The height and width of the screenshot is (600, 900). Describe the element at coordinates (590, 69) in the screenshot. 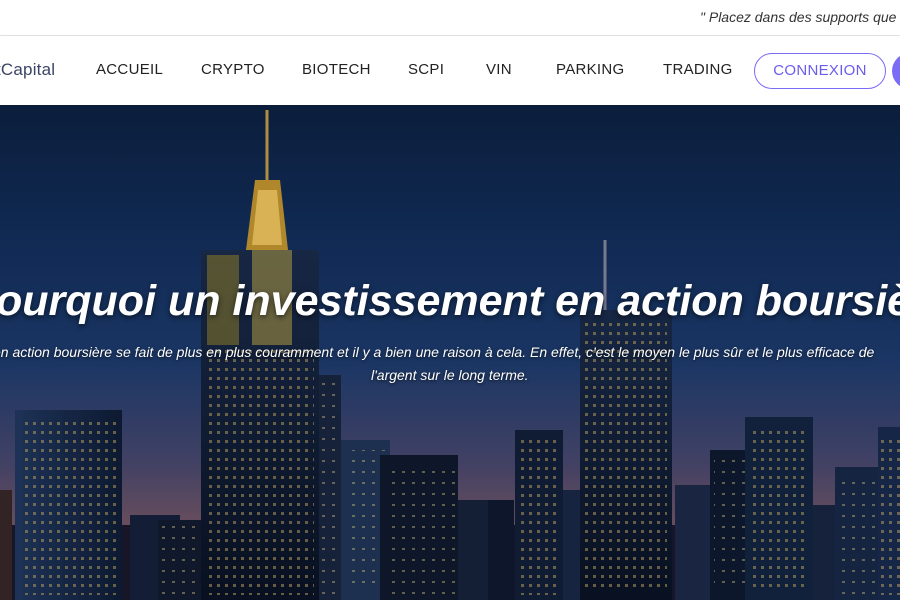

I see `nav-item-parking: PARKING` at that location.